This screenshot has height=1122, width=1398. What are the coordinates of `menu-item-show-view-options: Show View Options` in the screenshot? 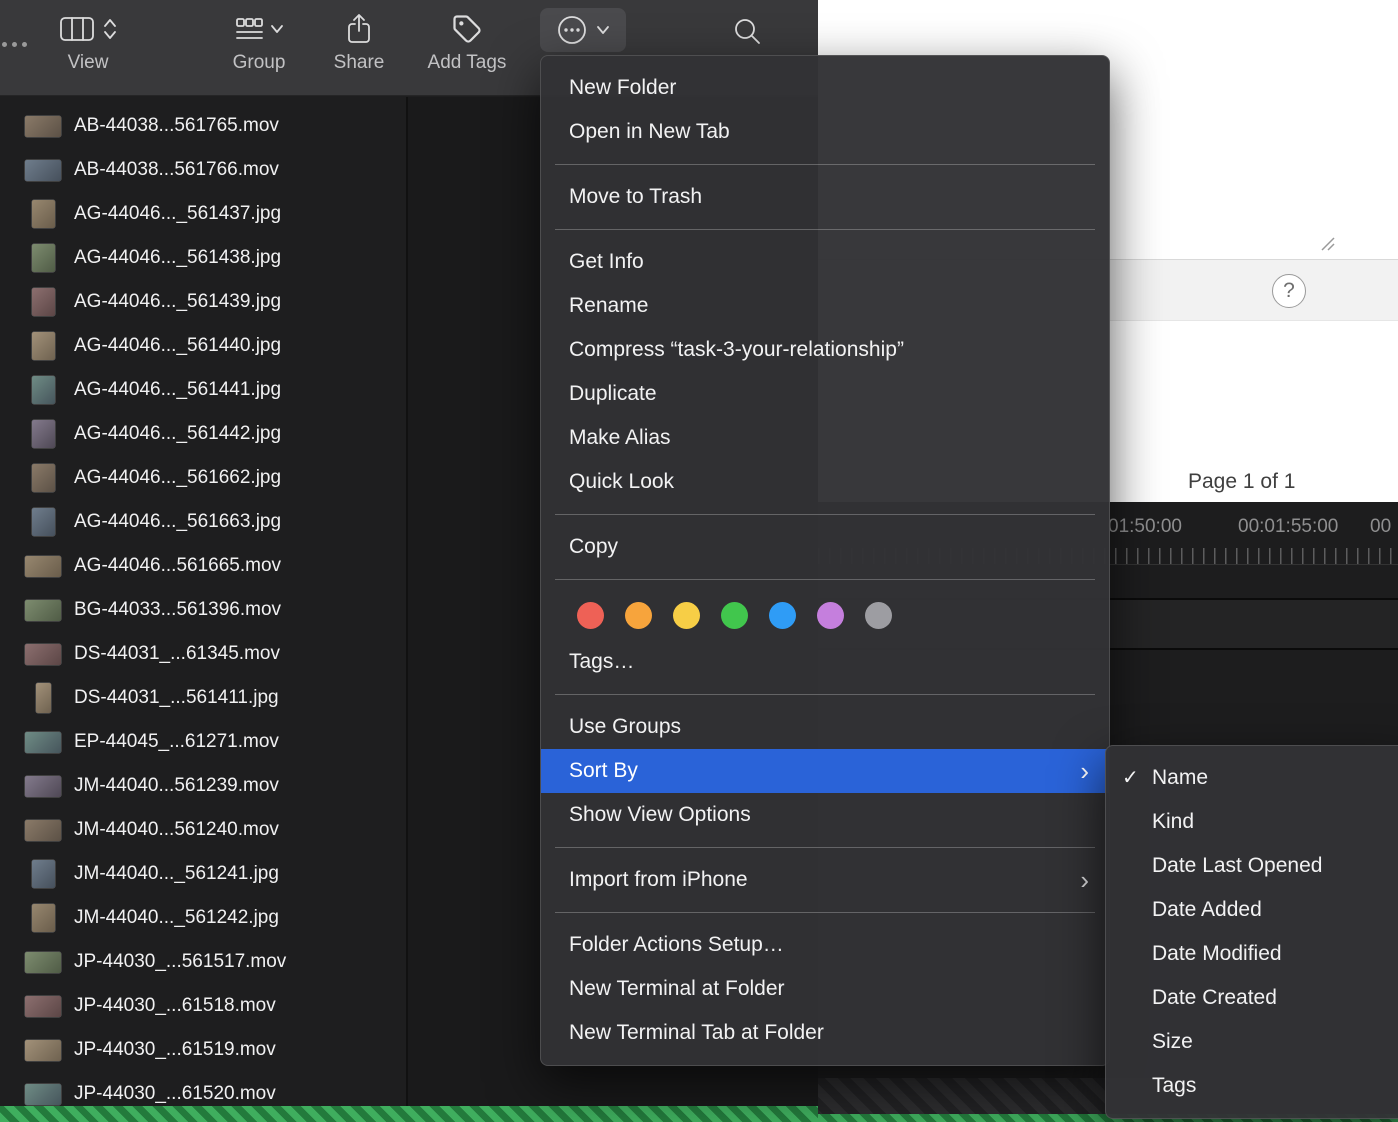 It's located at (825, 815).